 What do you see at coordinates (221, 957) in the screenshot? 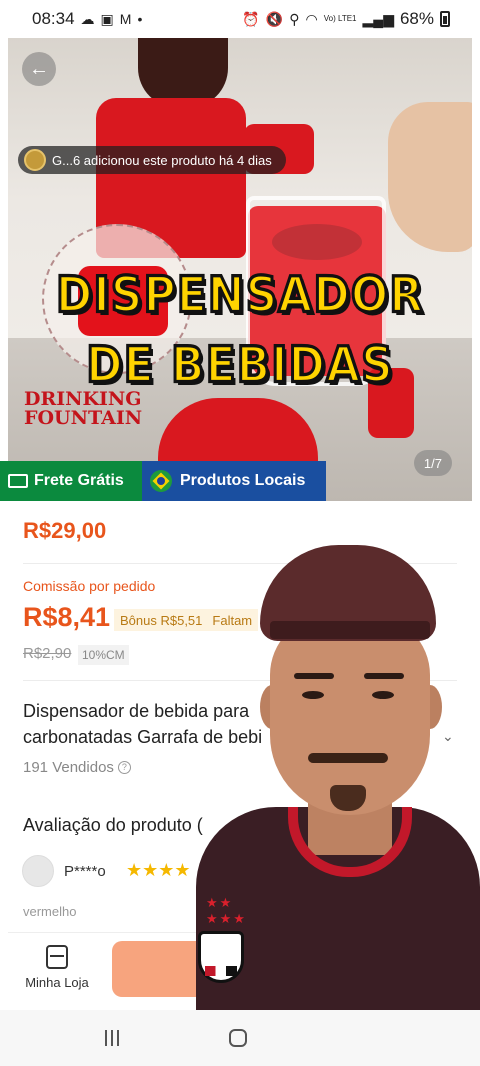
I see `club-crest-logo` at bounding box center [221, 957].